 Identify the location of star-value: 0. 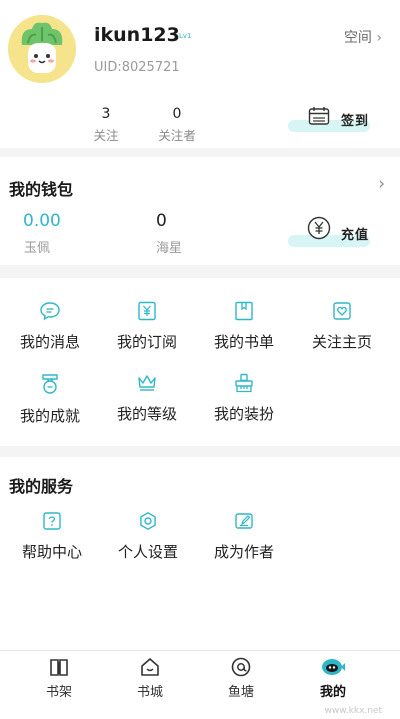
(161, 221).